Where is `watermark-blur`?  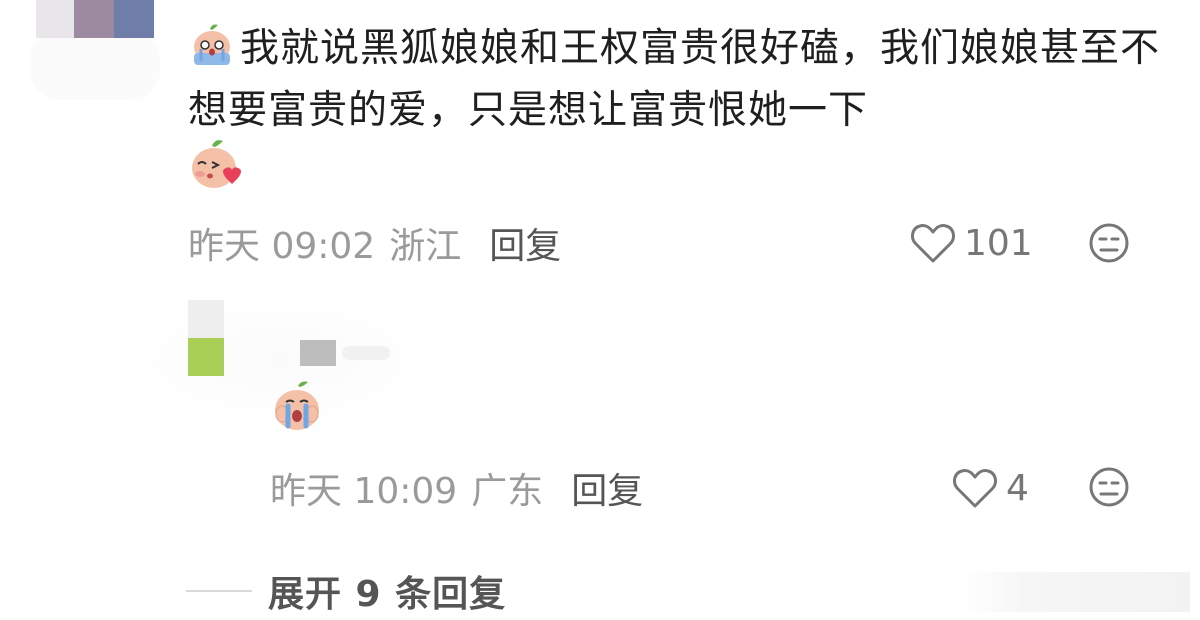 watermark-blur is located at coordinates (1075, 592).